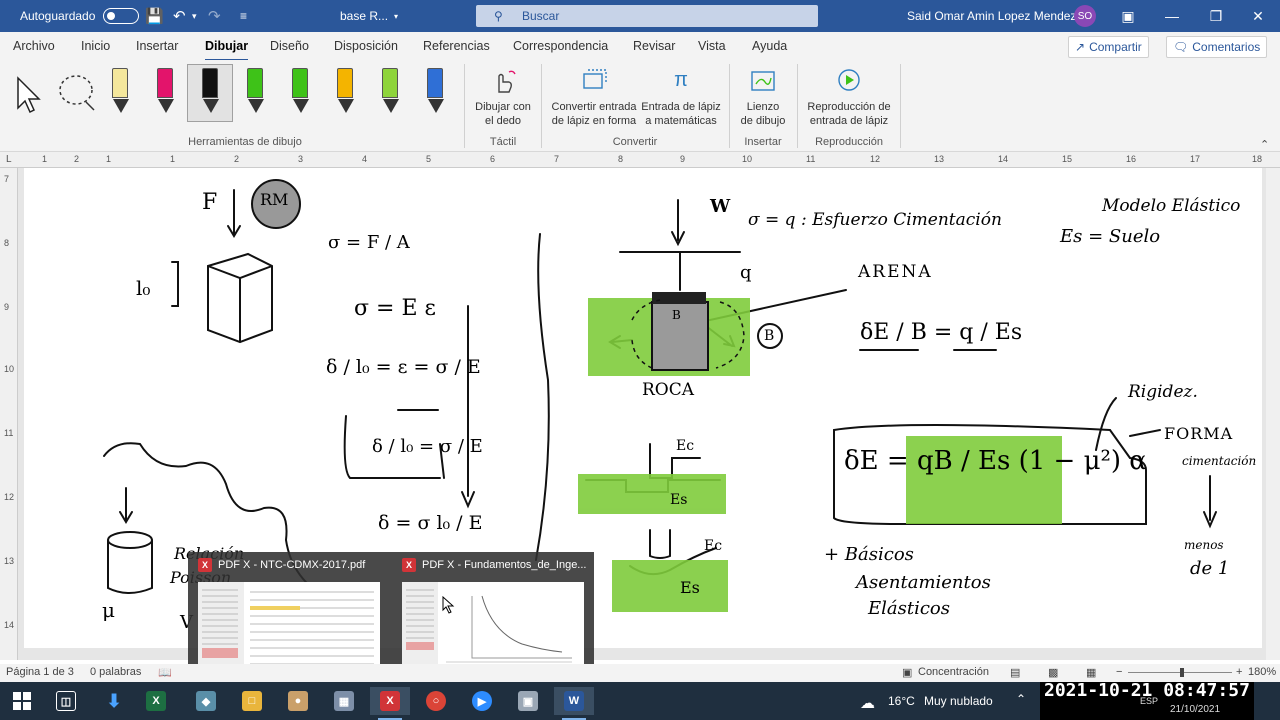  Describe the element at coordinates (289, 46) in the screenshot. I see `tab-diseno: Diseño` at that location.